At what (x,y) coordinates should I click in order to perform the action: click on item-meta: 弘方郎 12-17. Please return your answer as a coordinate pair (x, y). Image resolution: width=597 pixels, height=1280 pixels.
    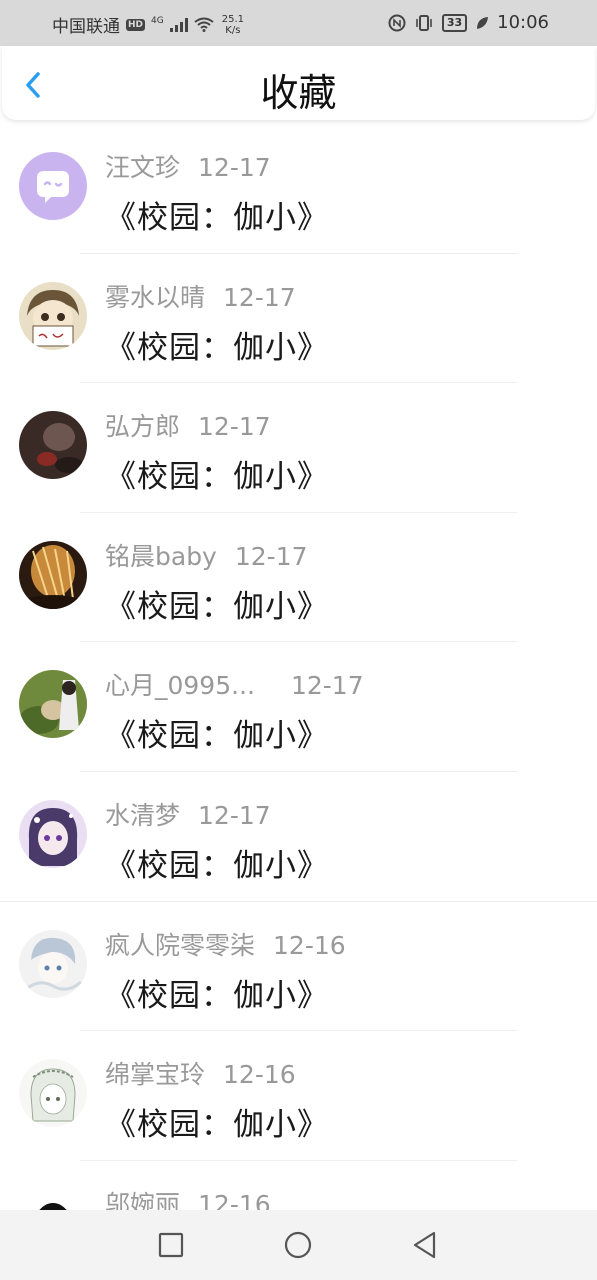
    Looking at the image, I should click on (188, 425).